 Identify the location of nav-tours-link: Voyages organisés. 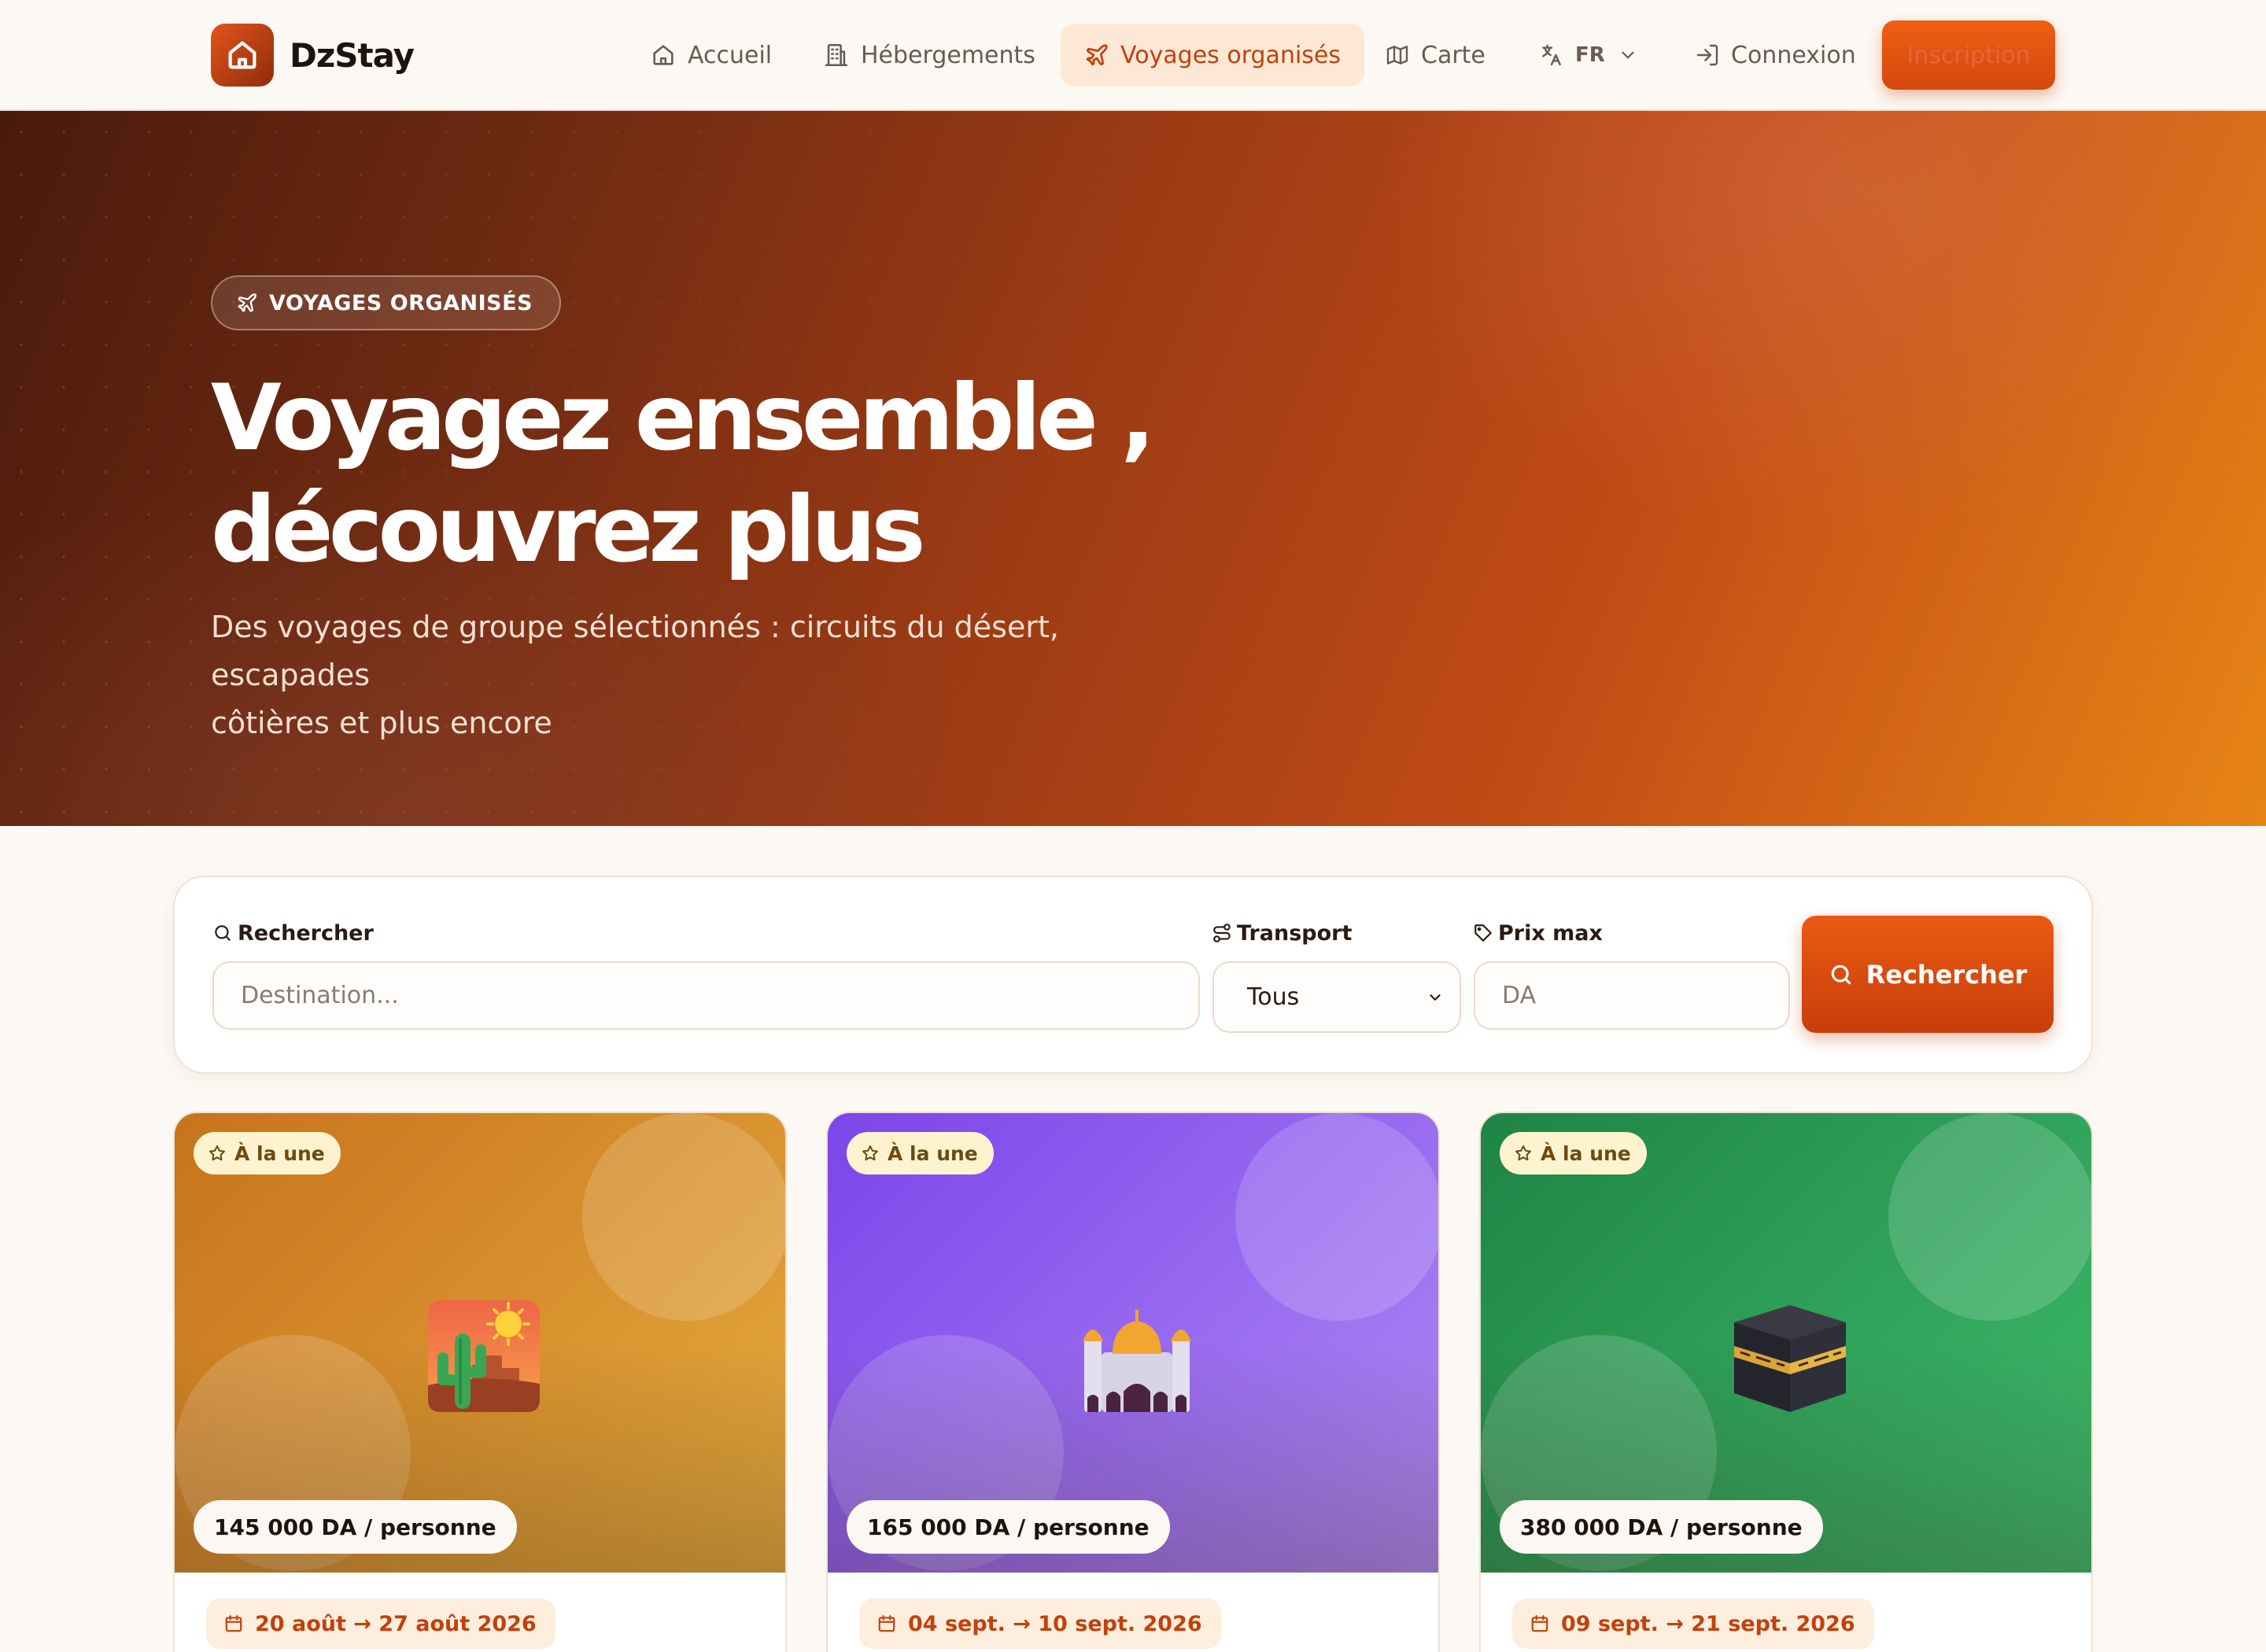
(1213, 55).